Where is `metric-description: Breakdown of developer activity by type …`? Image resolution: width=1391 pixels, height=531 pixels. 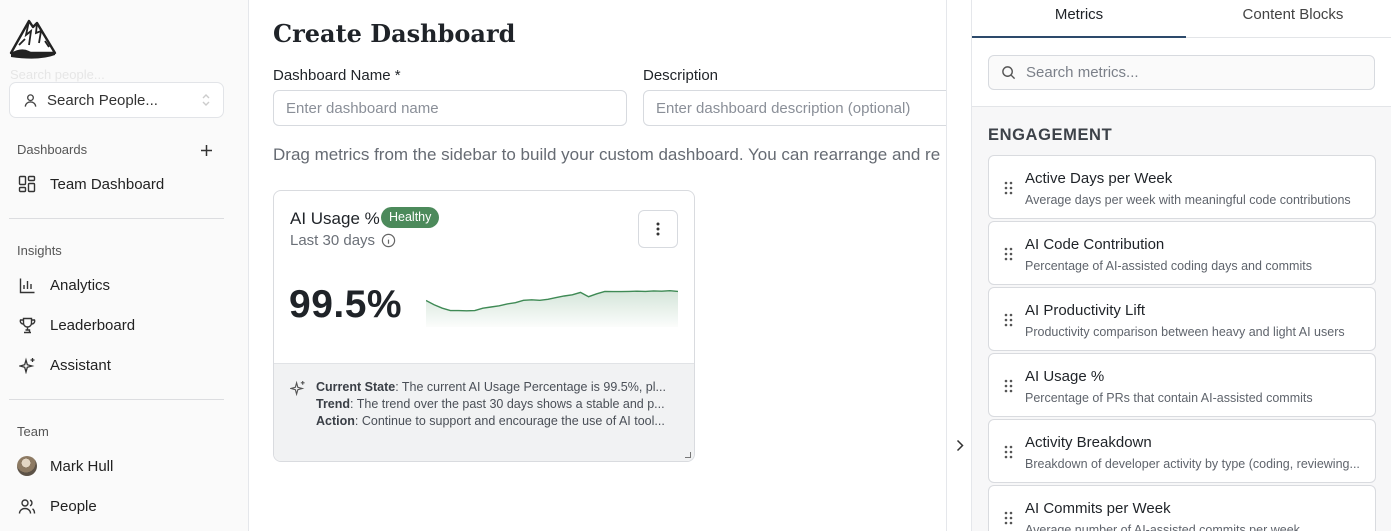 metric-description: Breakdown of developer activity by type … is located at coordinates (1192, 464).